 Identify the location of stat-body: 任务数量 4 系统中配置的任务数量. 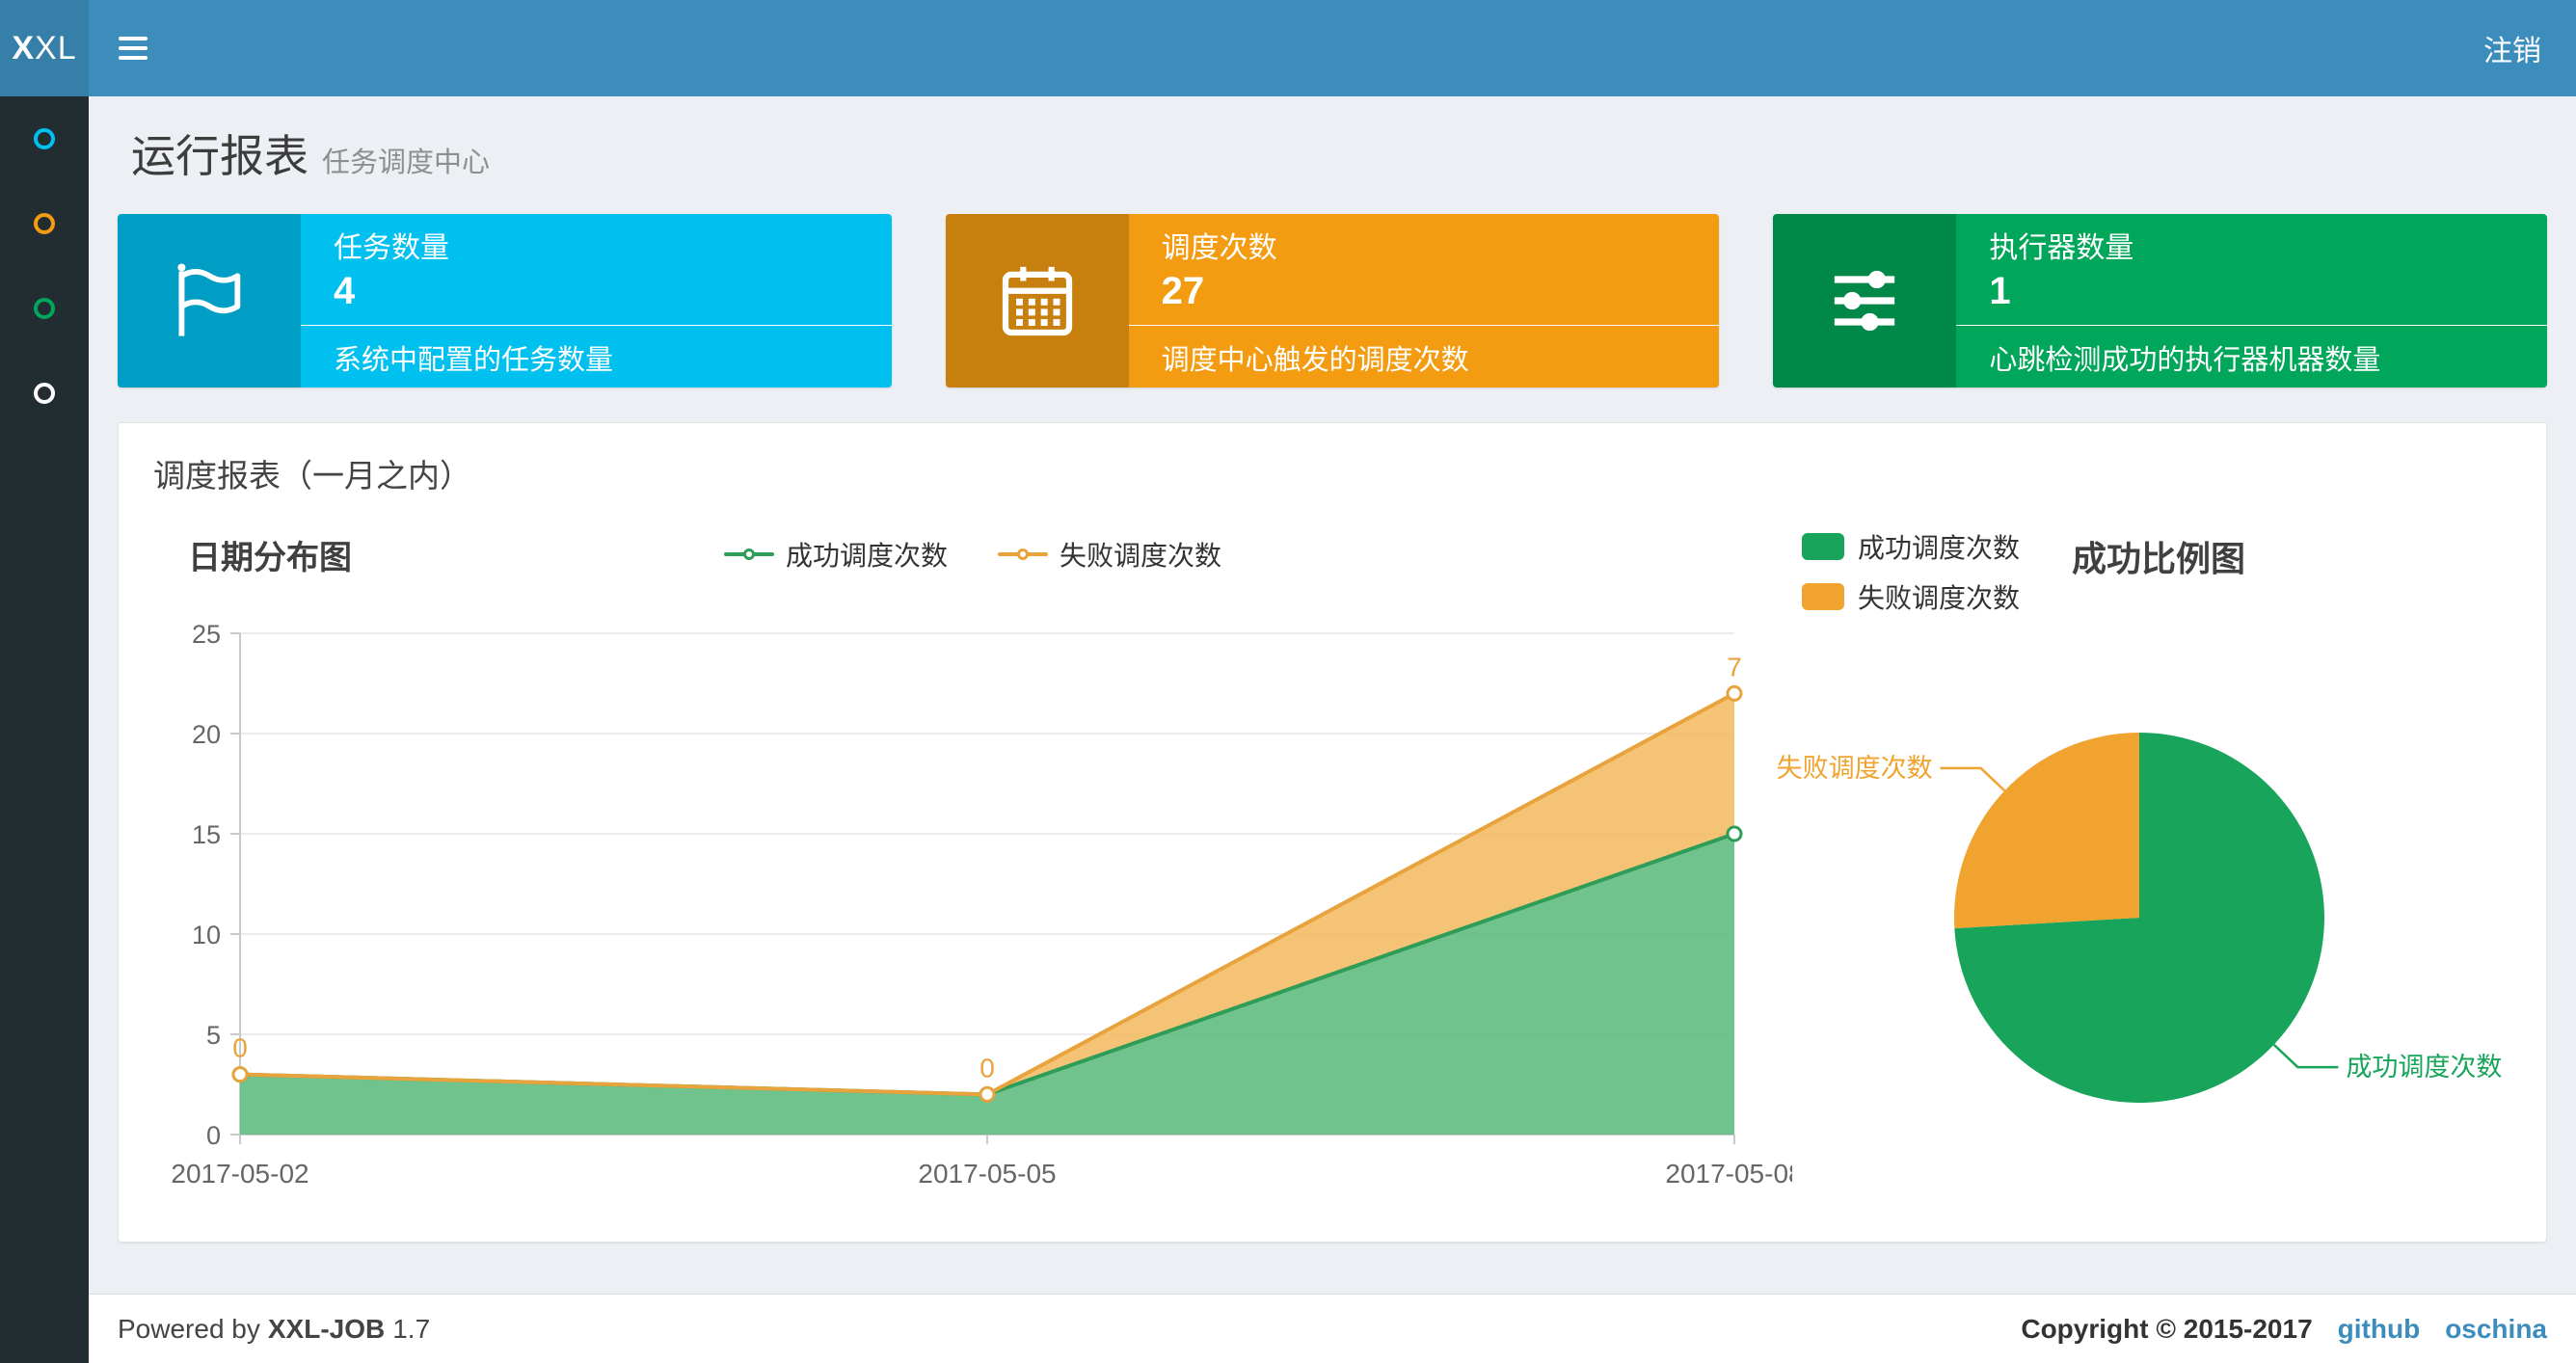
(597, 301).